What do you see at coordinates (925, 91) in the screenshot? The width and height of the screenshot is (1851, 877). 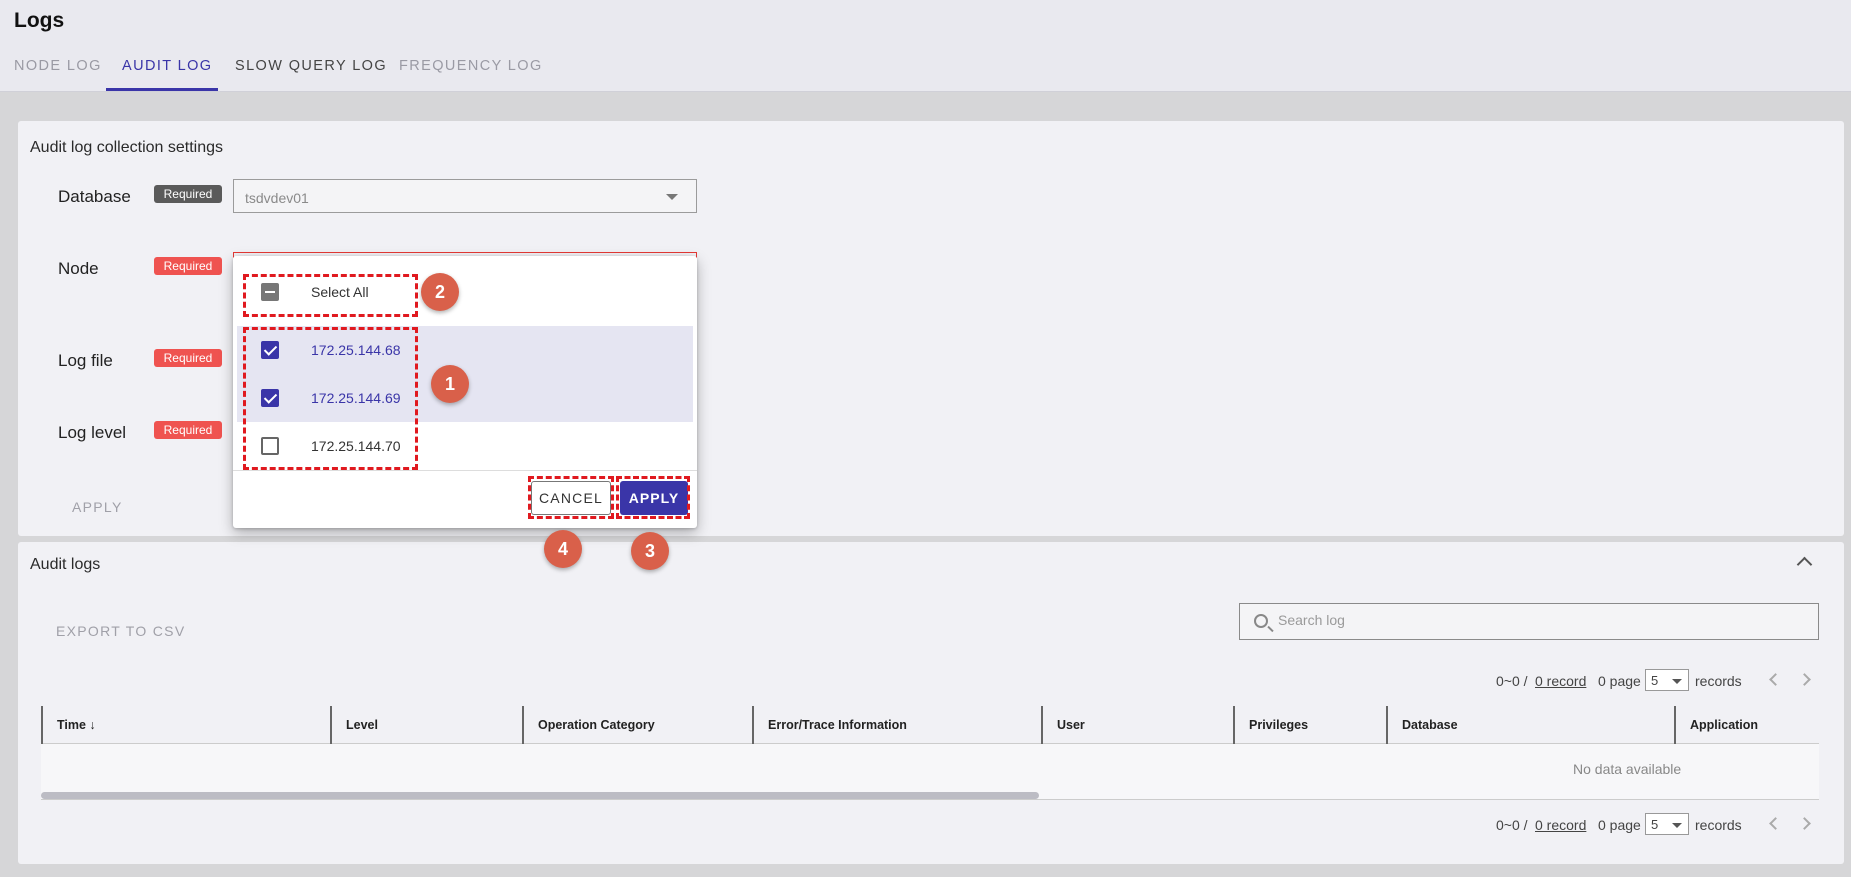 I see `tab-divider` at bounding box center [925, 91].